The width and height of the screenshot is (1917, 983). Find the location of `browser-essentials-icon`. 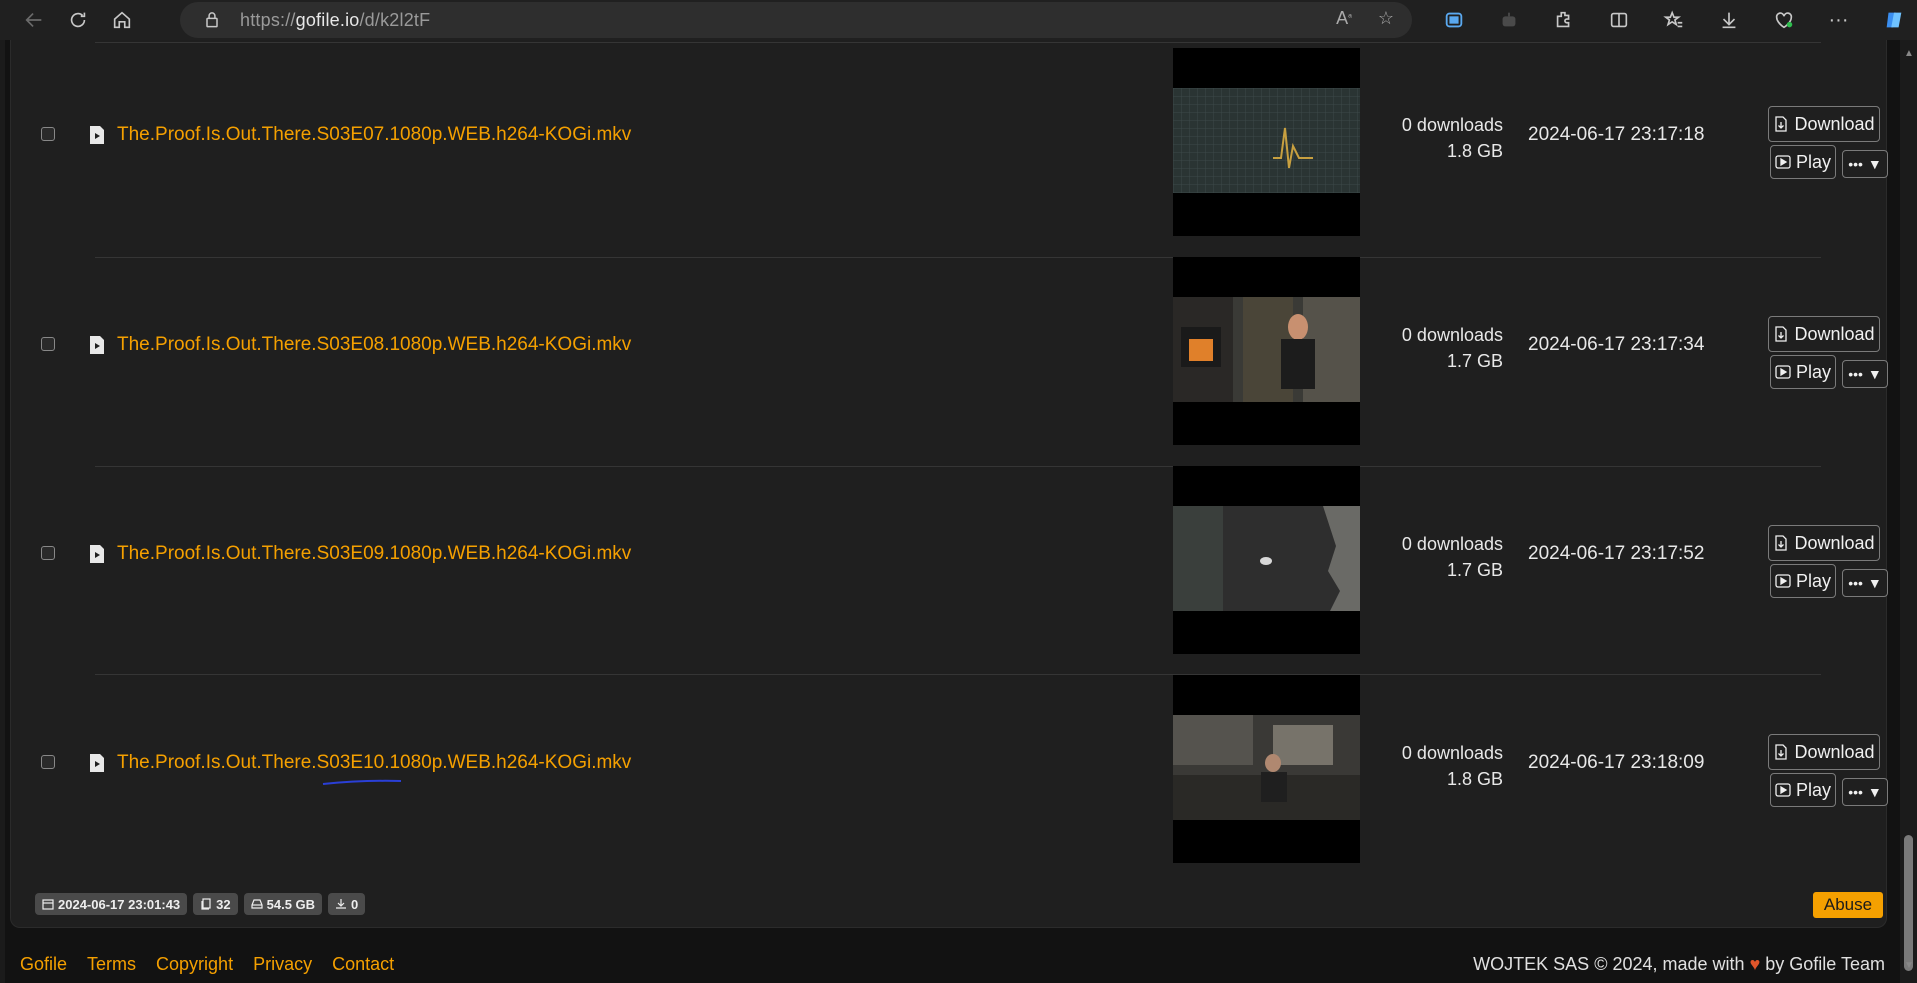

browser-essentials-icon is located at coordinates (1783, 20).